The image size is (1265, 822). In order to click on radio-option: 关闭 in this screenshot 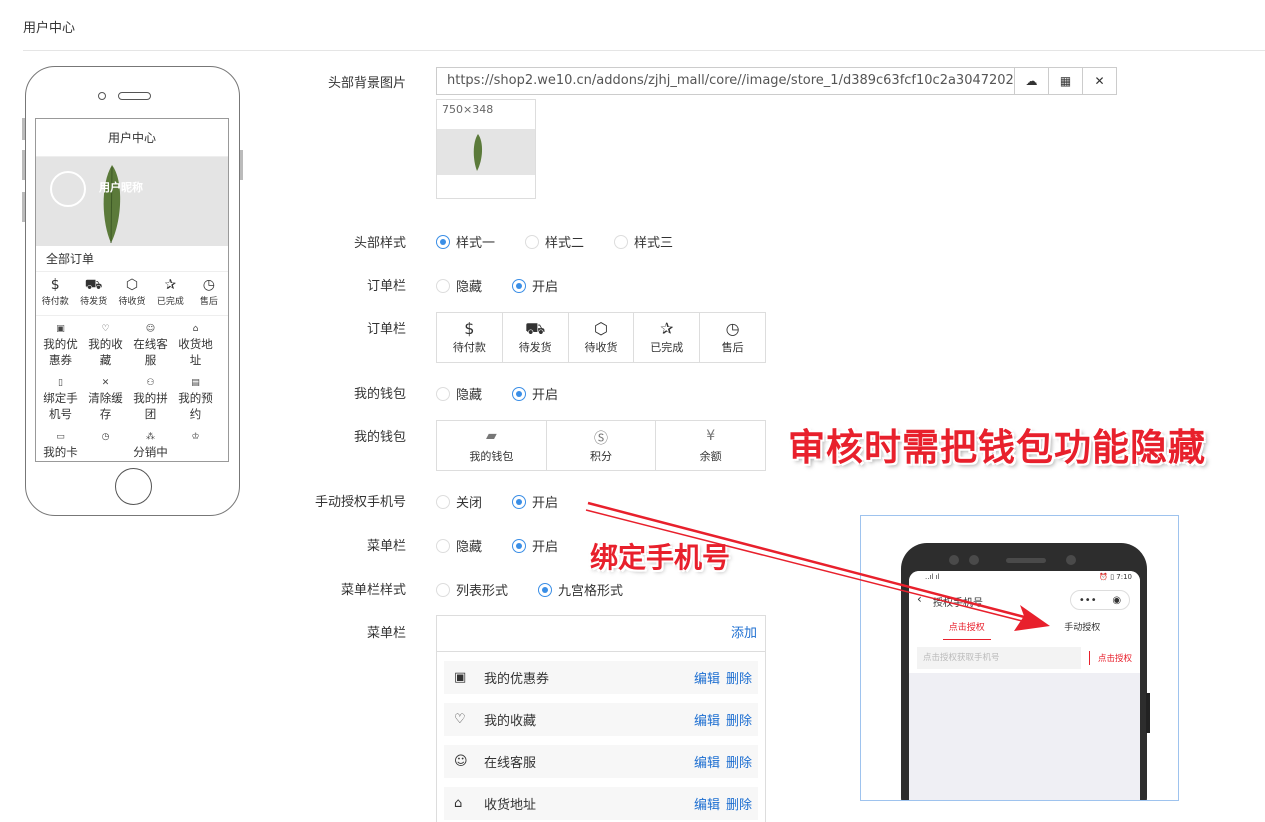, I will do `click(459, 501)`.